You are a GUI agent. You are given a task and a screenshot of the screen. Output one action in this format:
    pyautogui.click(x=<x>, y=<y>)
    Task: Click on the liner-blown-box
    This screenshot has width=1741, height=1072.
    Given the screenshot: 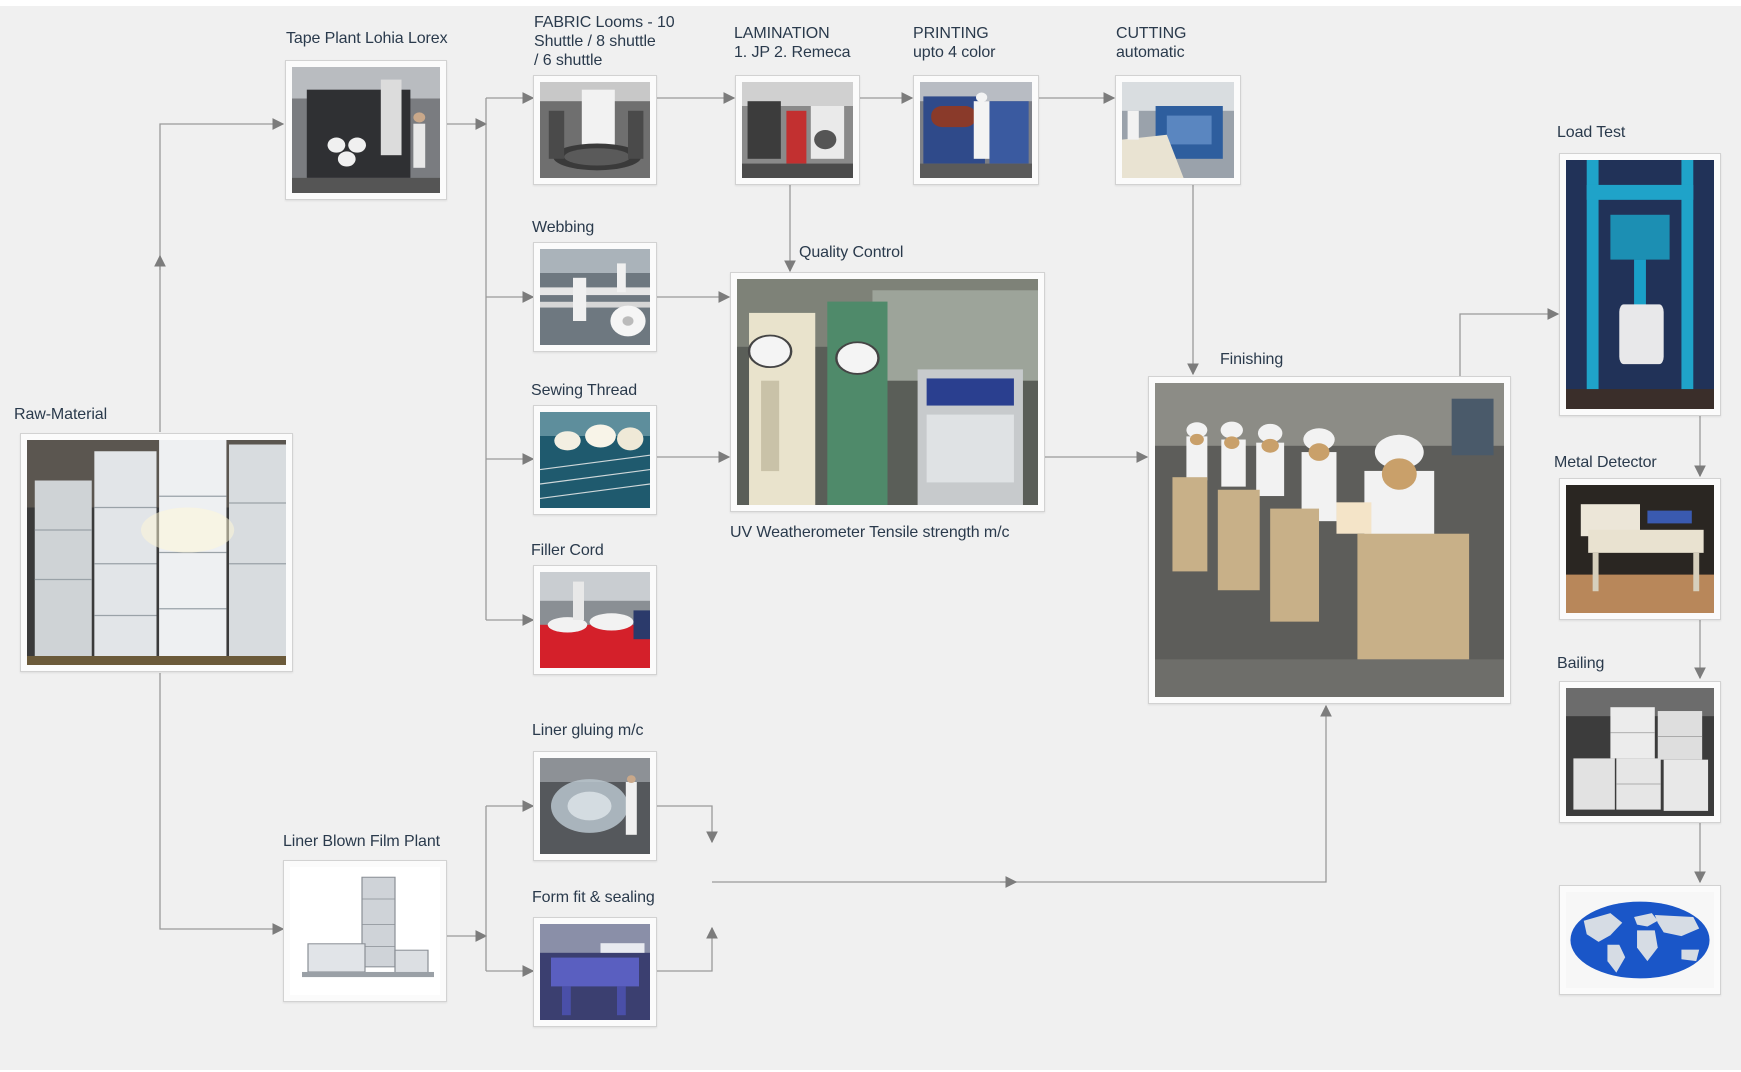 What is the action you would take?
    pyautogui.click(x=365, y=931)
    